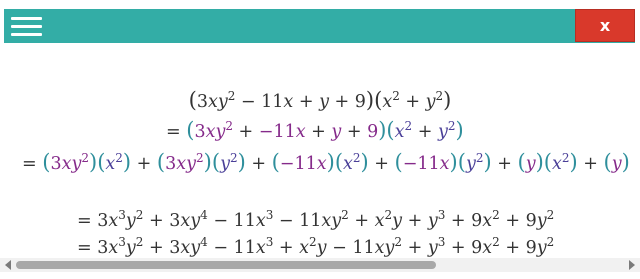 The height and width of the screenshot is (279, 640). Describe the element at coordinates (8, 265) in the screenshot. I see `scroll-left-arrow-icon` at that location.